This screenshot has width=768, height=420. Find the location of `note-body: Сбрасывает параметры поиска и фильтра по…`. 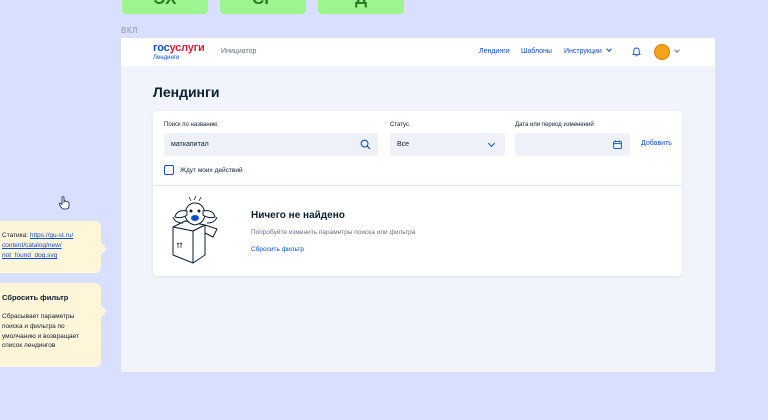

note-body: Сбрасывает параметры поиска и фильтра по… is located at coordinates (50, 331).